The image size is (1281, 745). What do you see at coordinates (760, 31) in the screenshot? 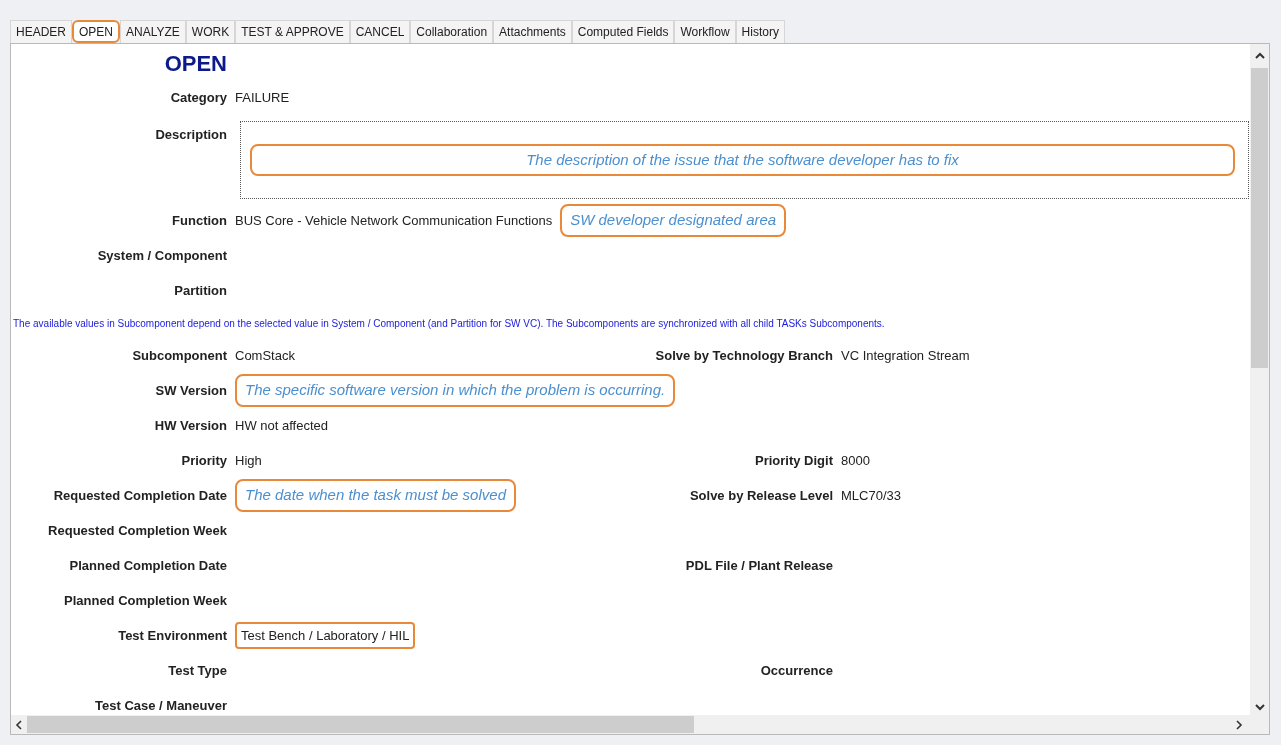
I see `tab: History` at bounding box center [760, 31].